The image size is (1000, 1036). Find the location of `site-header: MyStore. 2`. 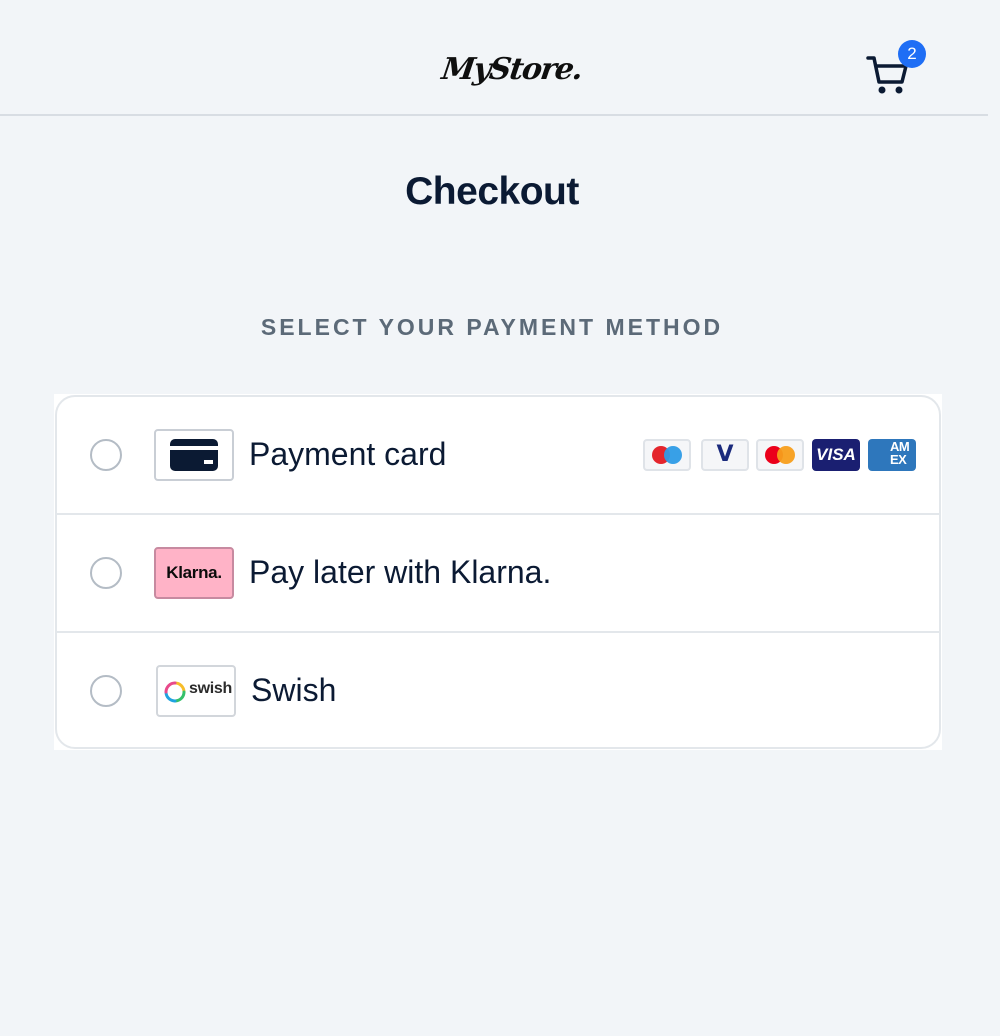

site-header: MyStore. 2 is located at coordinates (494, 58).